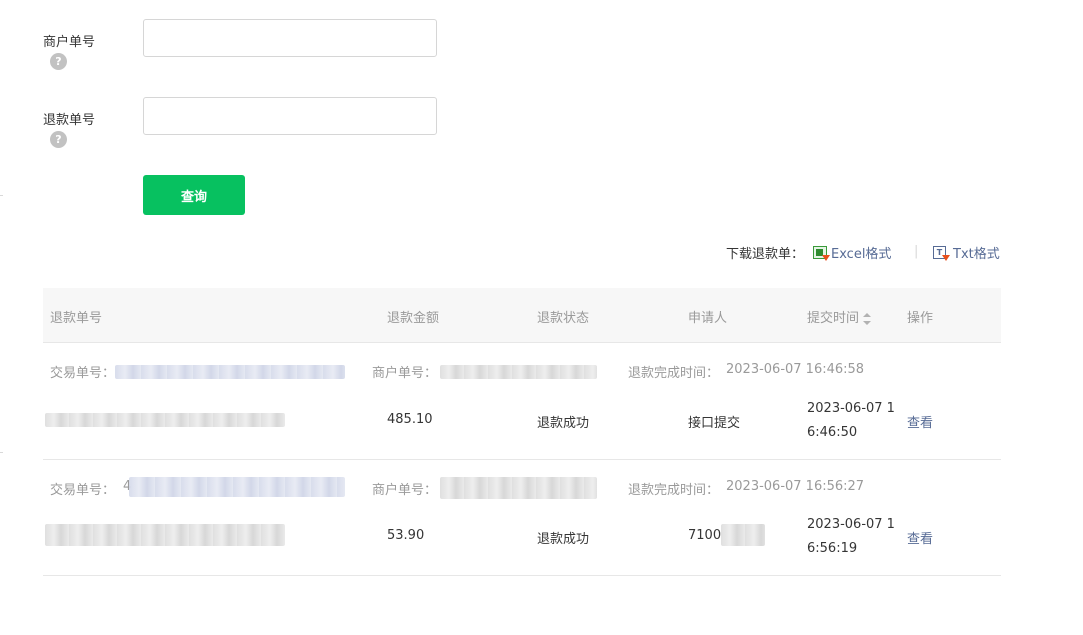 The width and height of the screenshot is (1083, 635). I want to click on applicant: 7100, so click(705, 535).